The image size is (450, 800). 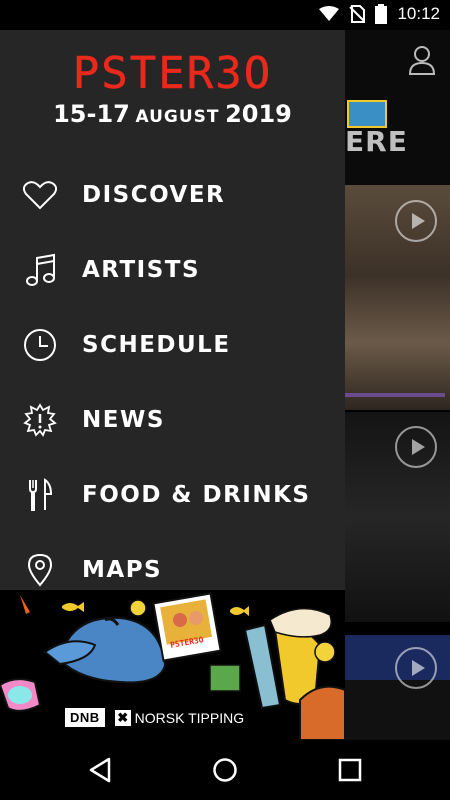 I want to click on recents-icon, so click(x=350, y=770).